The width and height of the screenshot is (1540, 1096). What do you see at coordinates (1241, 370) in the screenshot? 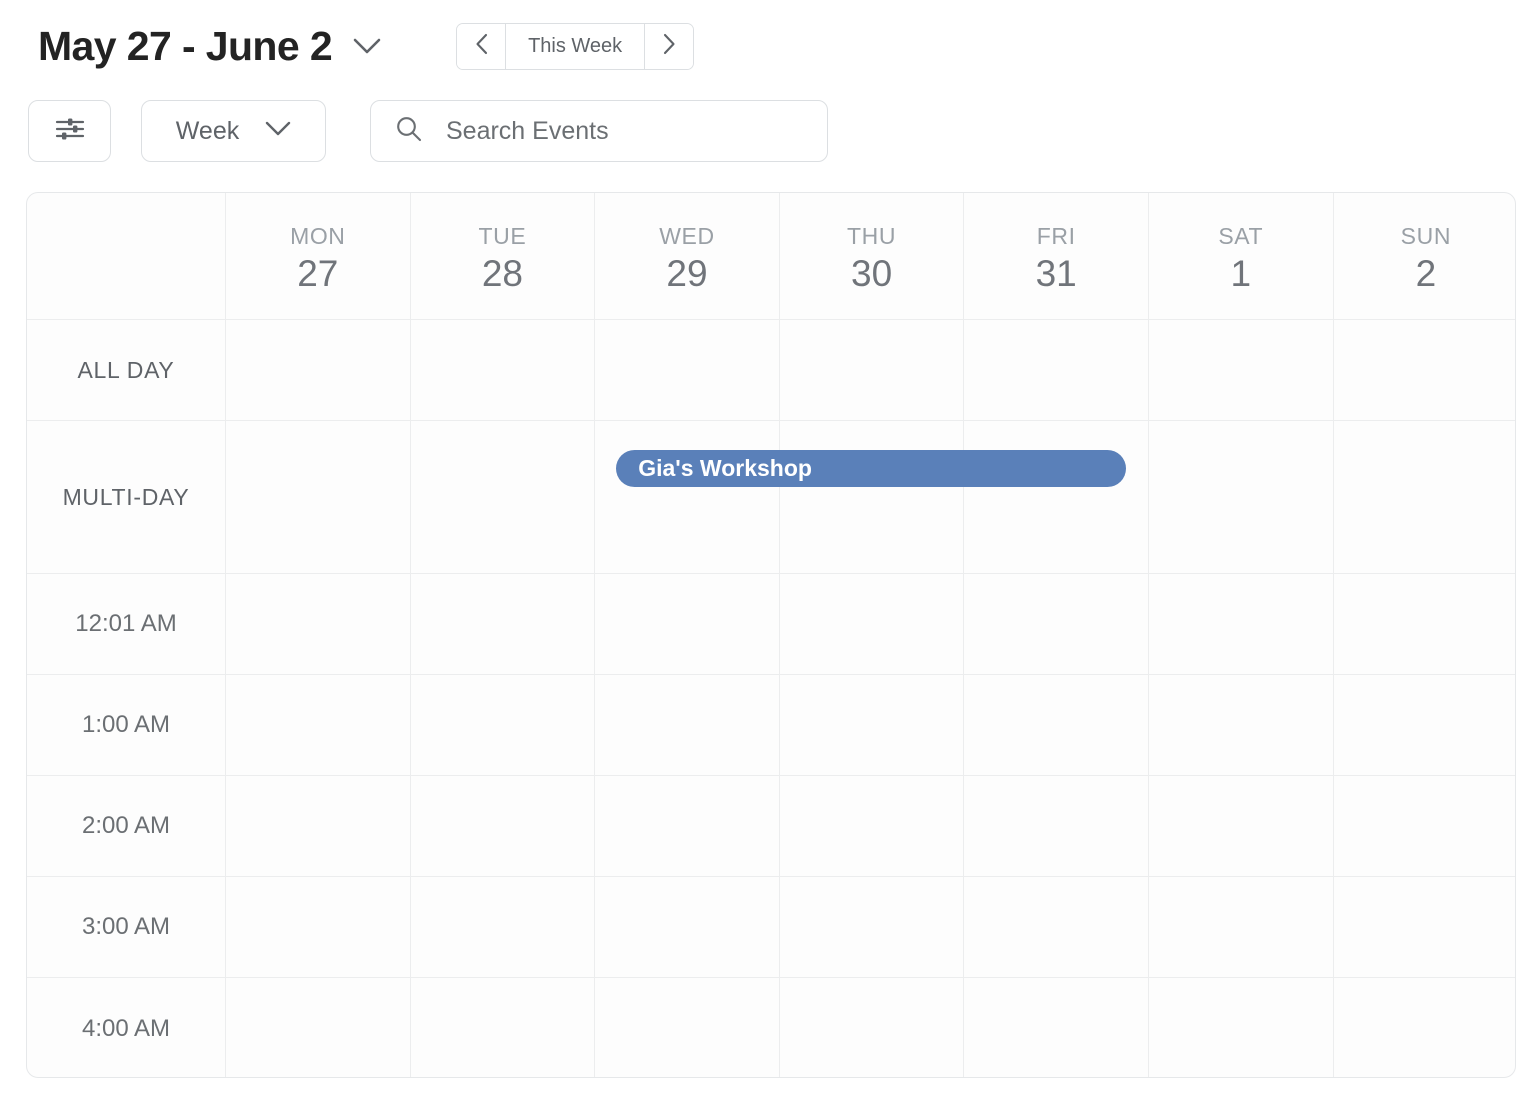
I see `all-day-cell-sat` at bounding box center [1241, 370].